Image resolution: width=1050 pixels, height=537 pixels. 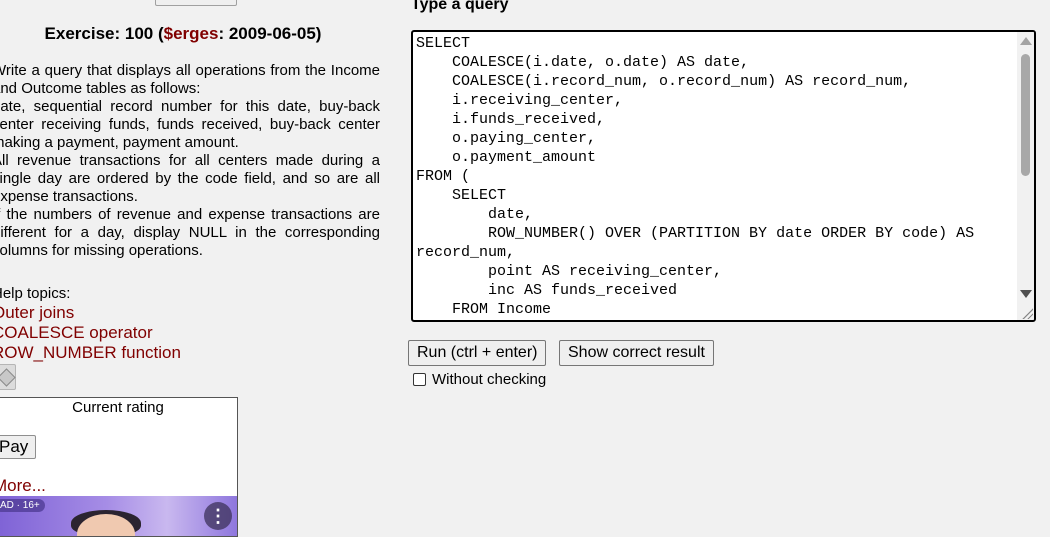 I want to click on exercise-suffix: : 2009-06-05), so click(x=270, y=33).